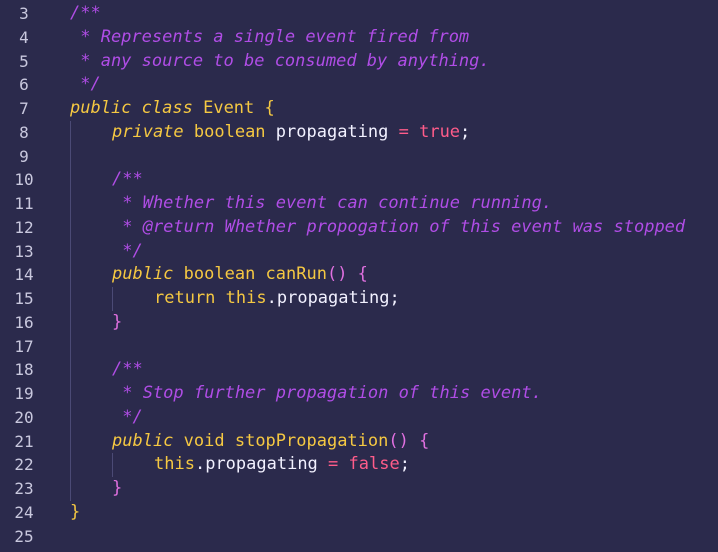 Image resolution: width=718 pixels, height=552 pixels. What do you see at coordinates (296, 274) in the screenshot?
I see `code-token: canRun` at bounding box center [296, 274].